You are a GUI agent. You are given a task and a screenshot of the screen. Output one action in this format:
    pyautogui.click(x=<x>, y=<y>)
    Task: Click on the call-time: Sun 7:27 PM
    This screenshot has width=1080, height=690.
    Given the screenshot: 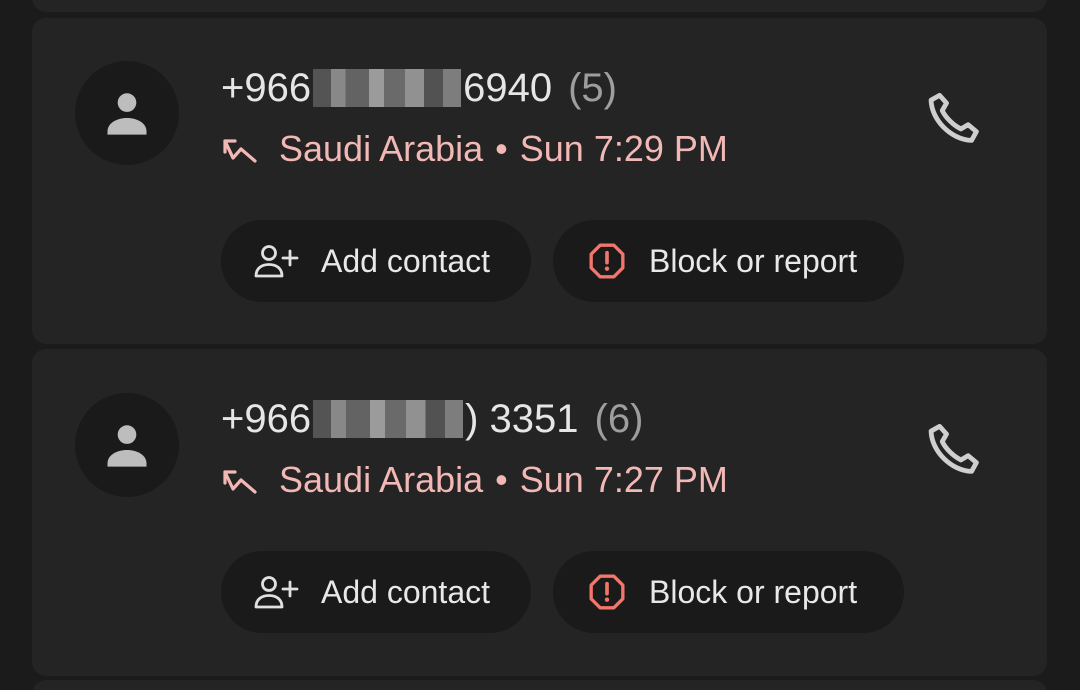 What is the action you would take?
    pyautogui.click(x=623, y=479)
    